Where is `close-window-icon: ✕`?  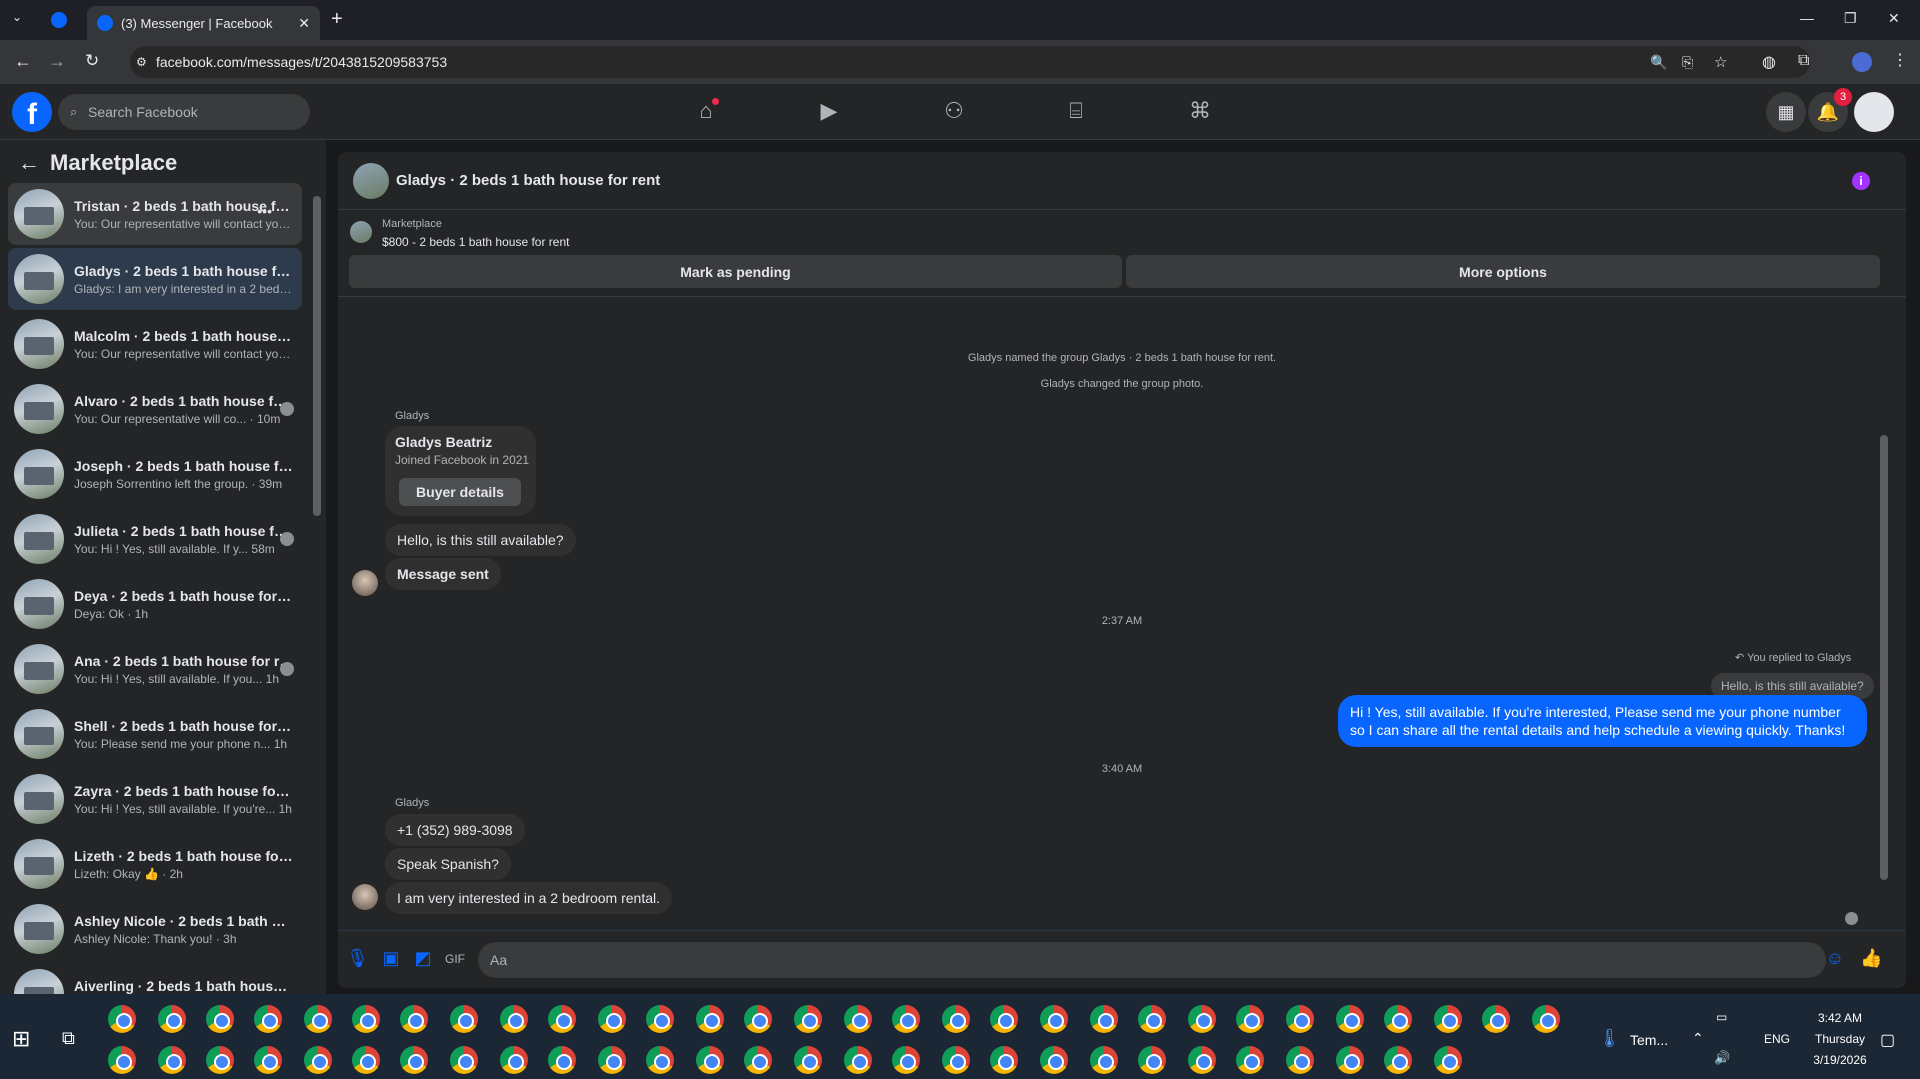
close-window-icon: ✕ is located at coordinates (1894, 18).